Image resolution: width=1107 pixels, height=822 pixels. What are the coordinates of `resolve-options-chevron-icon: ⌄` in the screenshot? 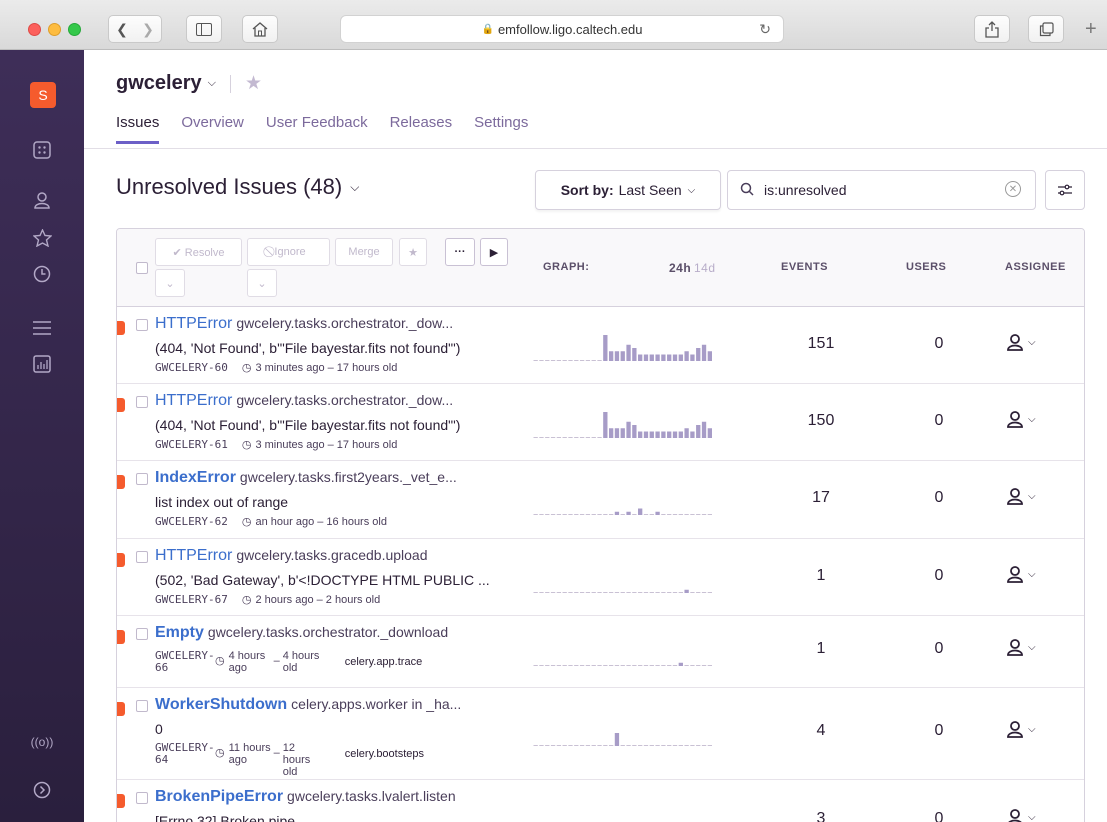 It's located at (170, 283).